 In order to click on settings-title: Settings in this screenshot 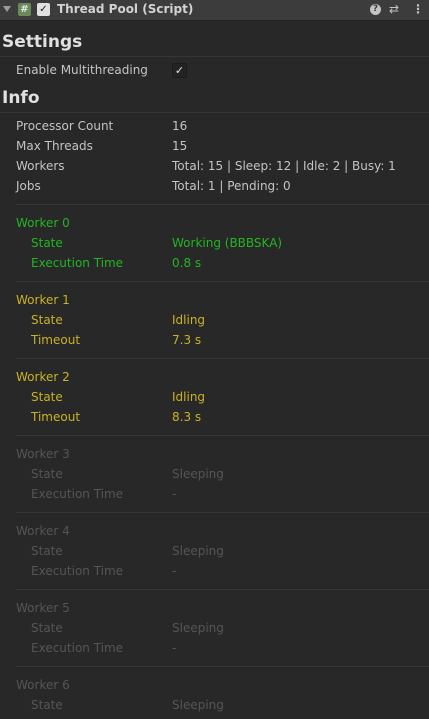, I will do `click(42, 42)`.